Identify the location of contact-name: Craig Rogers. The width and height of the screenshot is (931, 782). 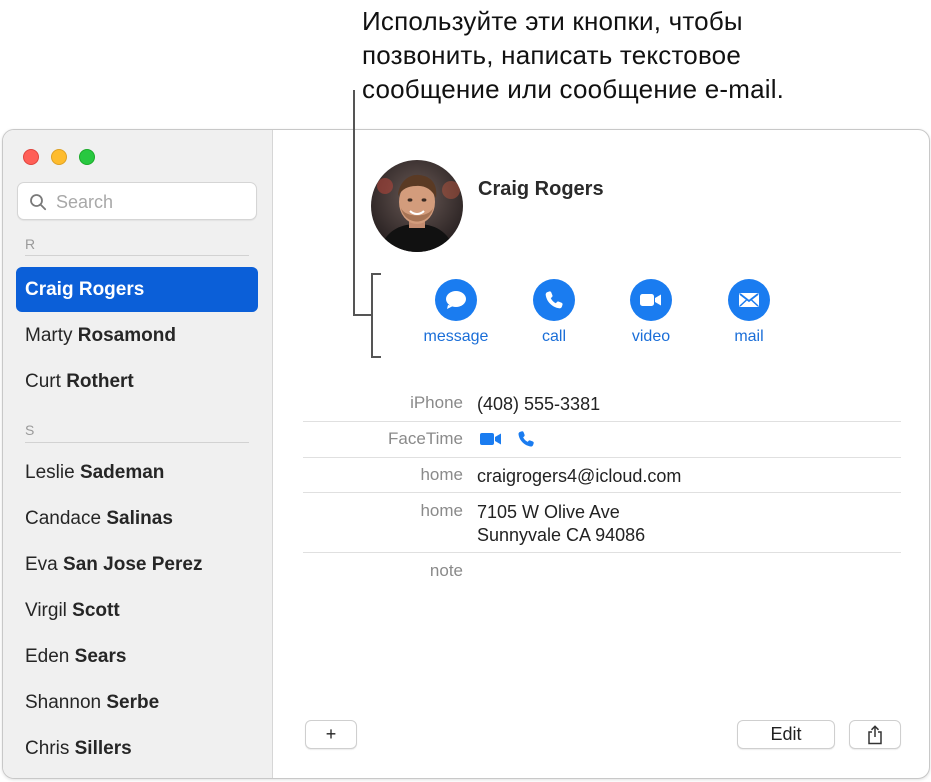
(541, 189).